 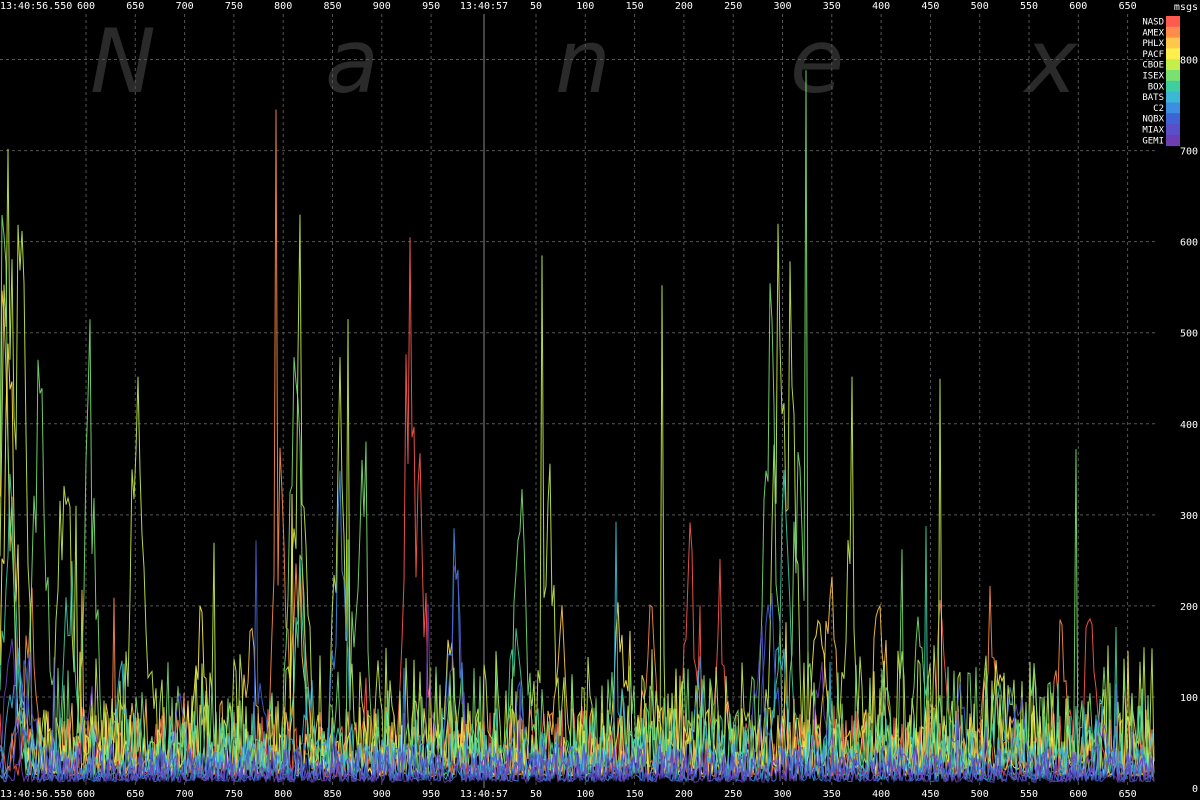 I want to click on y-tick-label: 700, so click(x=1189, y=152).